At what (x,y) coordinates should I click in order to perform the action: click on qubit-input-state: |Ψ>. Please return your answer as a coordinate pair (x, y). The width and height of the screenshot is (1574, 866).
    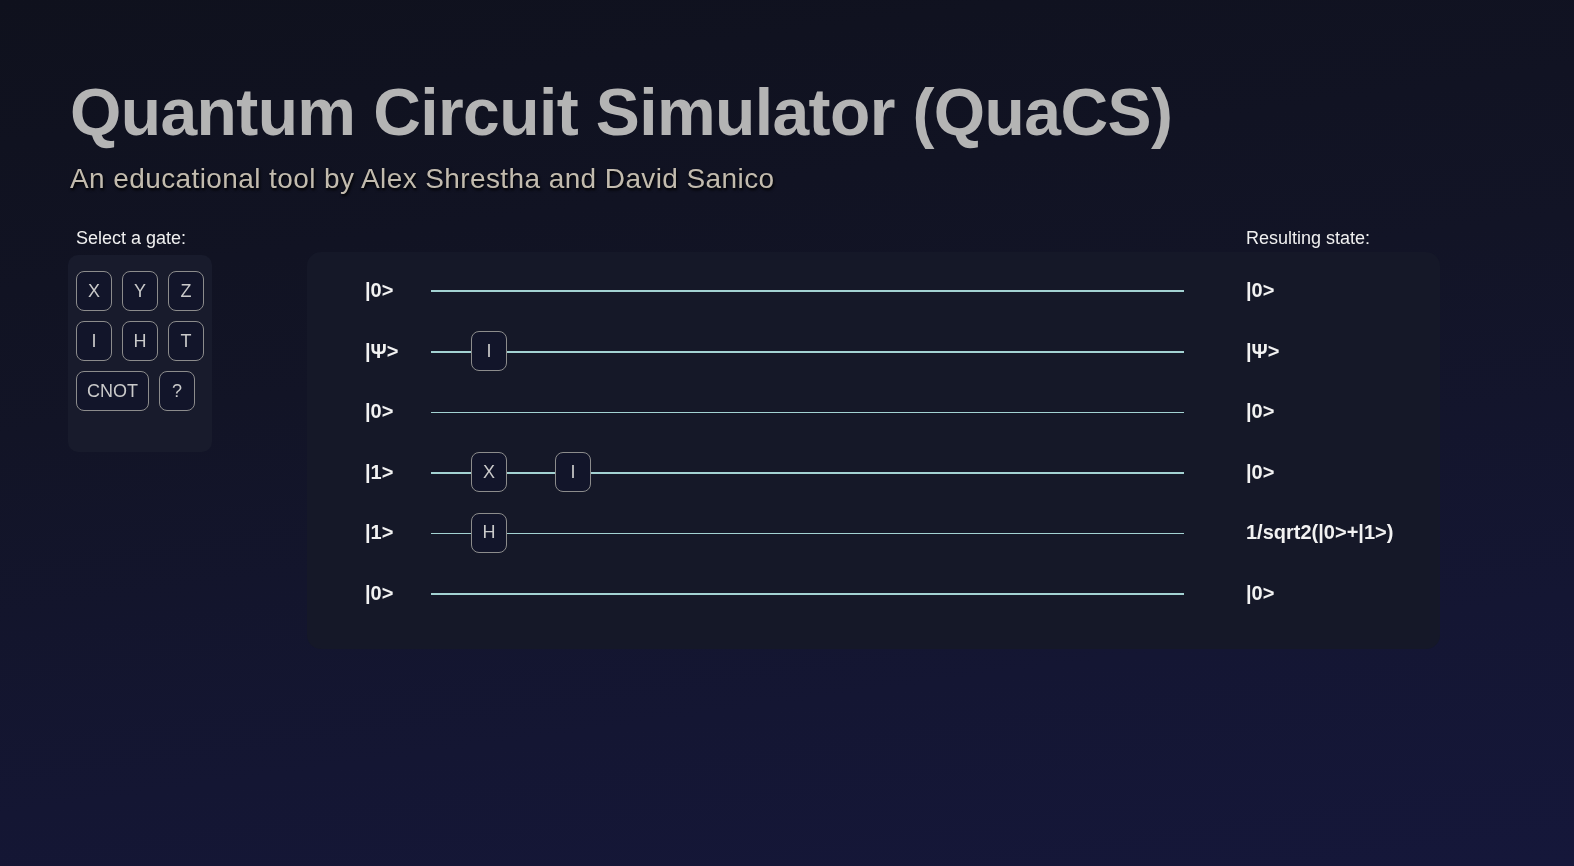
    Looking at the image, I should click on (382, 351).